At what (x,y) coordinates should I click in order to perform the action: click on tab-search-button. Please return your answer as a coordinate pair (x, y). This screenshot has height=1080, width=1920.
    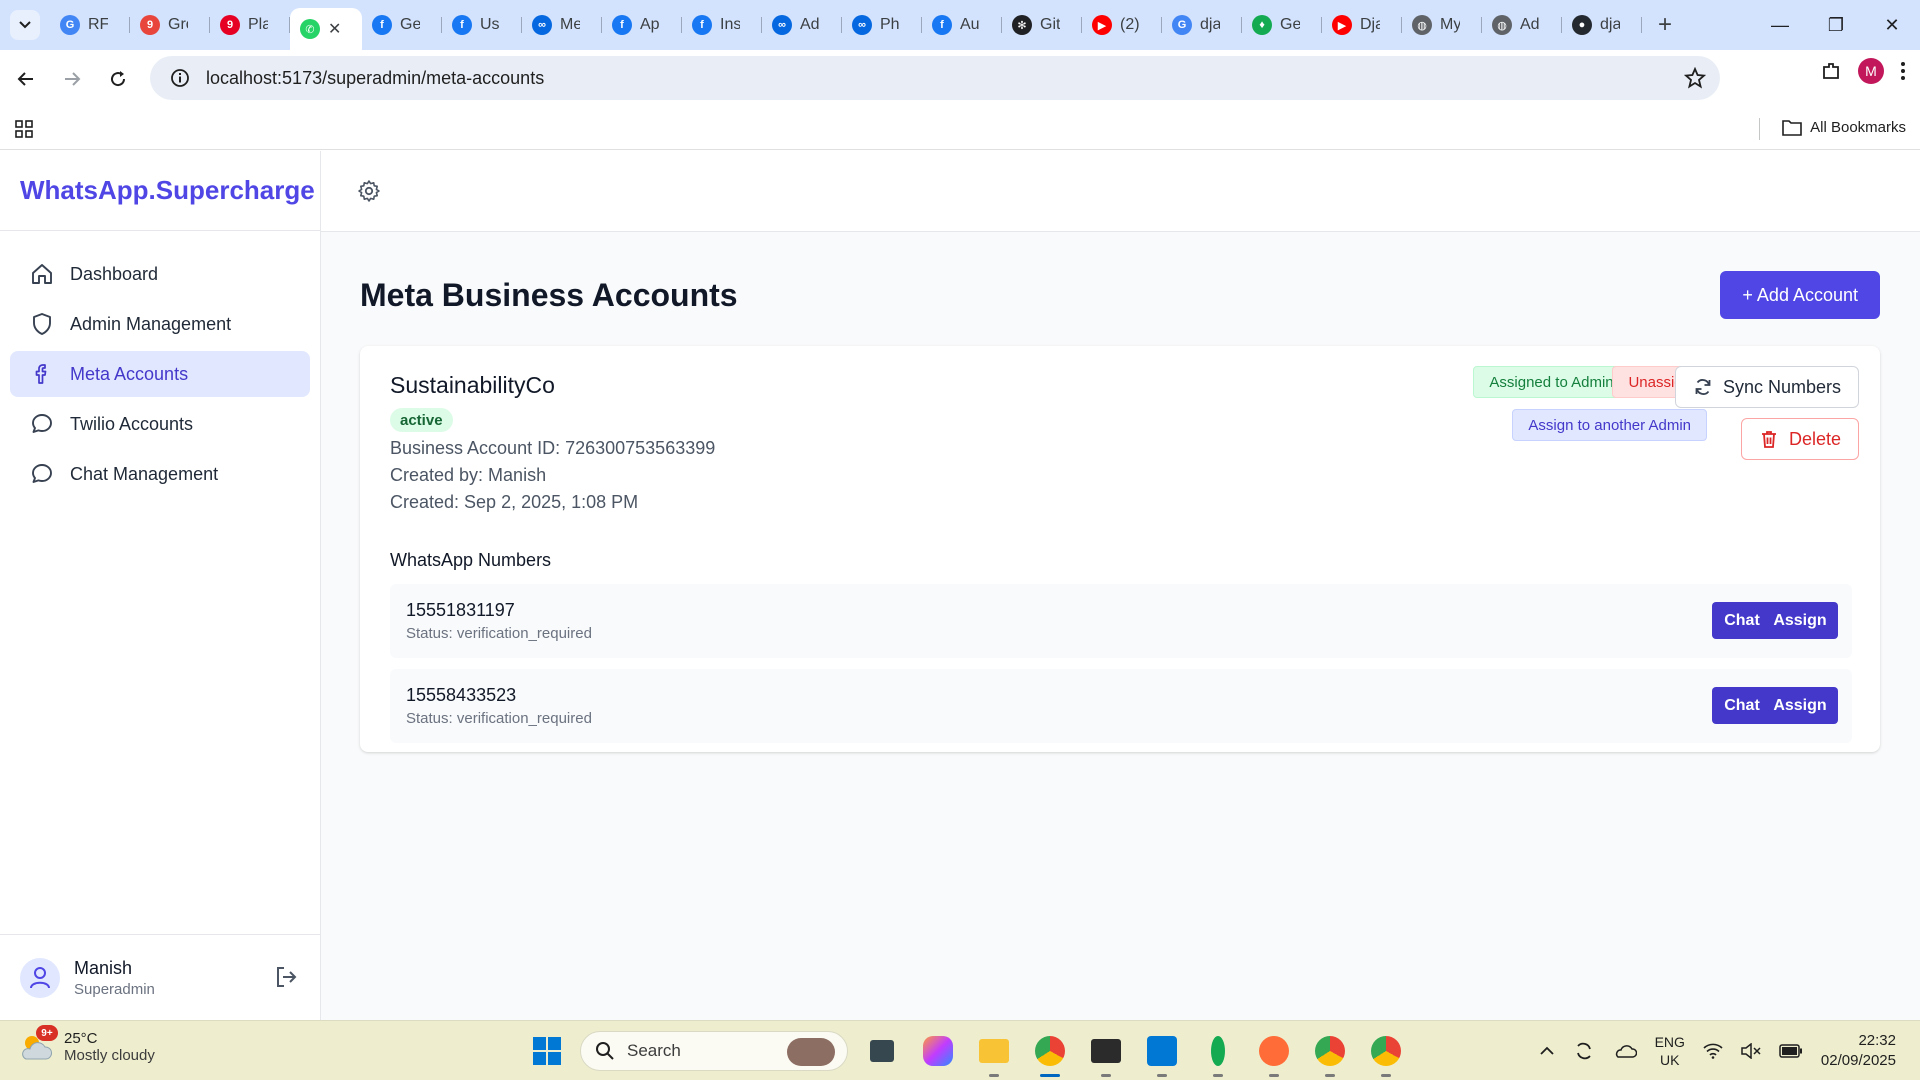
    Looking at the image, I should click on (25, 25).